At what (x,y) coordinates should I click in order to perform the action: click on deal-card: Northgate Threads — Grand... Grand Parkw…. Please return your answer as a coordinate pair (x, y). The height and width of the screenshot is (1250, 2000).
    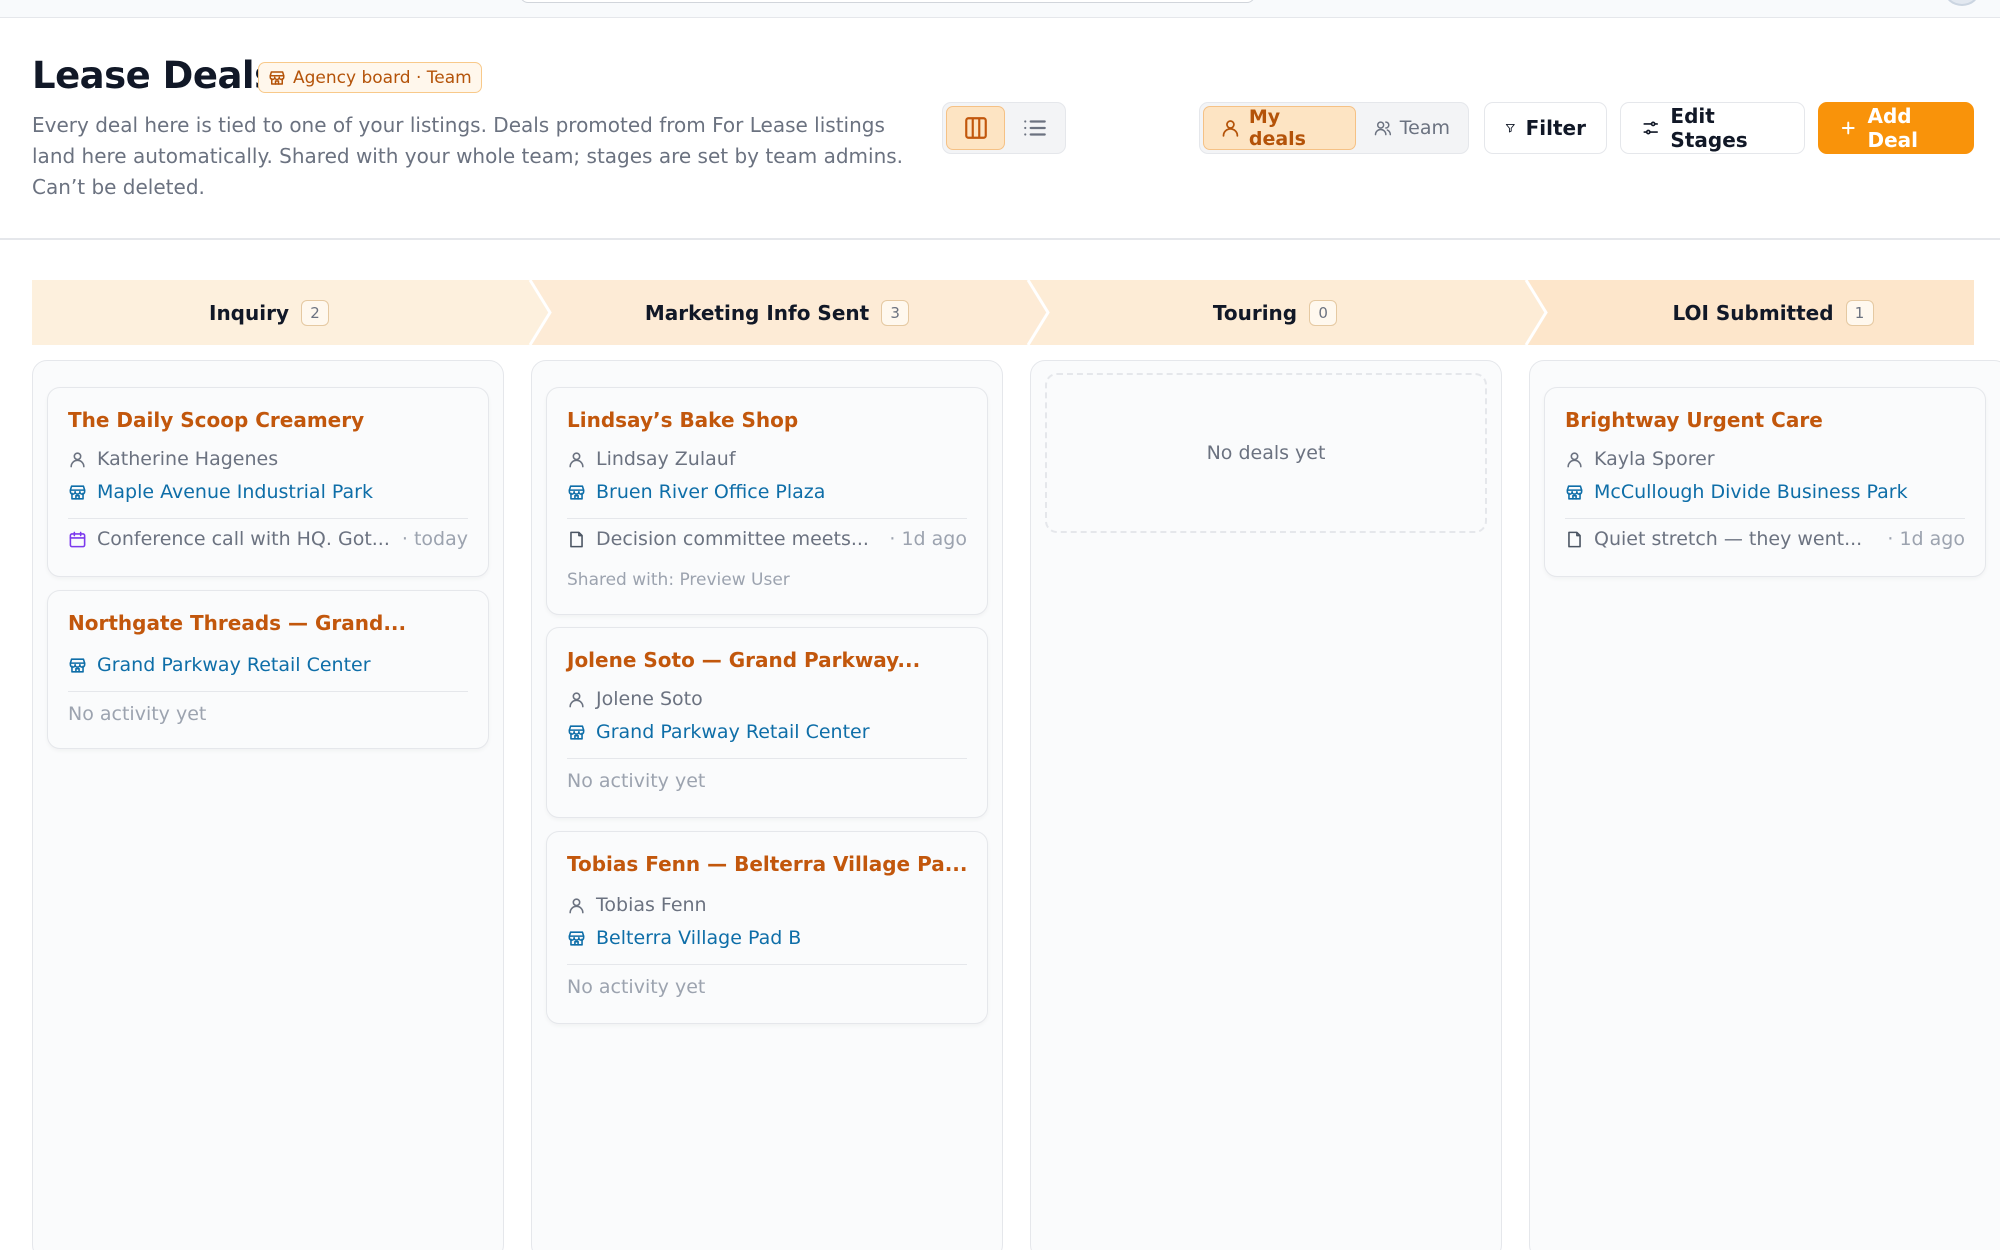
    Looking at the image, I should click on (268, 669).